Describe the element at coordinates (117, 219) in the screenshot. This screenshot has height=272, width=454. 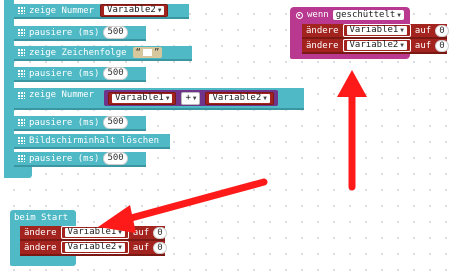
I see `arrow-to-on-start-head-icon` at that location.